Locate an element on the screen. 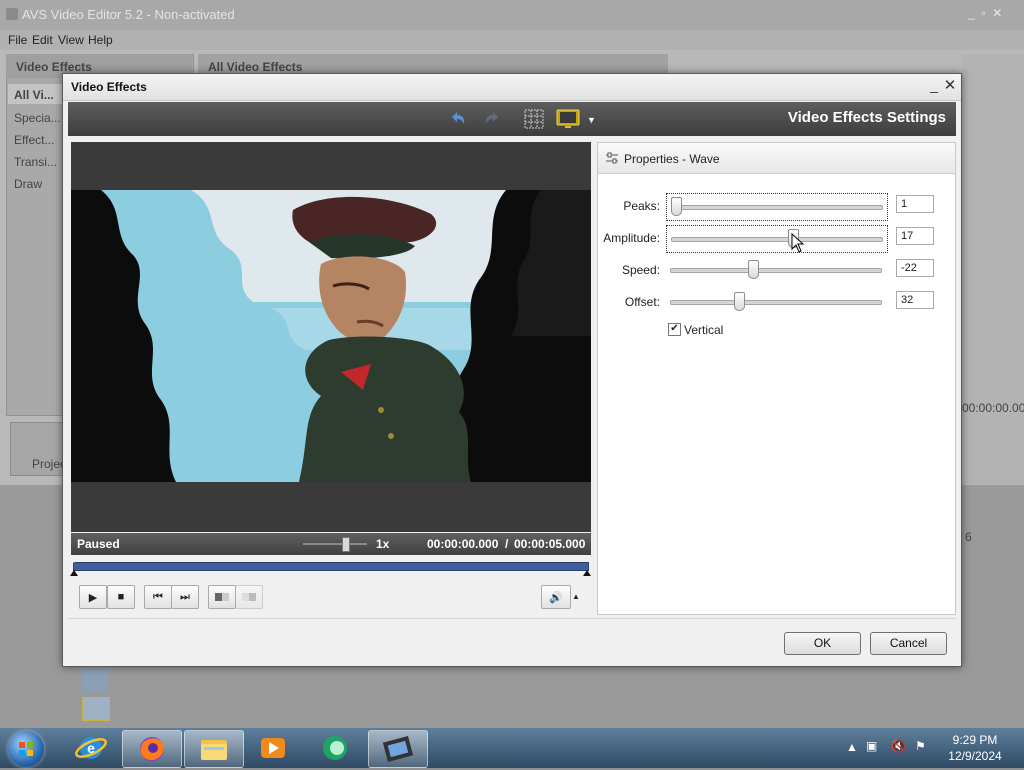 The image size is (1024, 770). menu-edit: Edit is located at coordinates (42, 40).